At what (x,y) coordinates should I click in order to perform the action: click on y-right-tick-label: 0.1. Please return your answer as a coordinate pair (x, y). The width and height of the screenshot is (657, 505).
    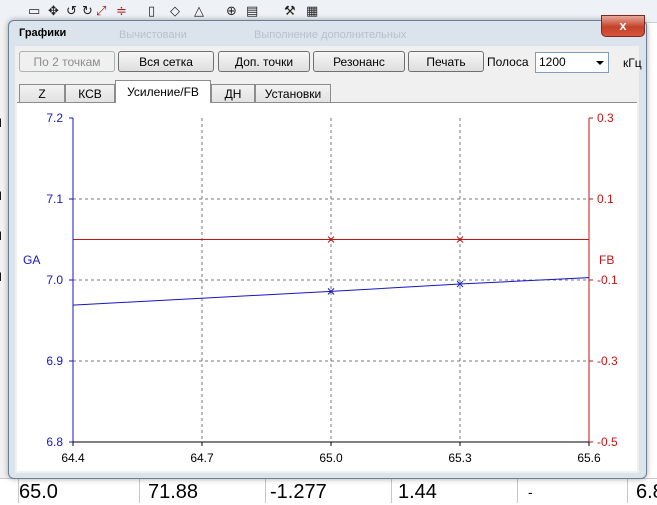
    Looking at the image, I should click on (605, 199).